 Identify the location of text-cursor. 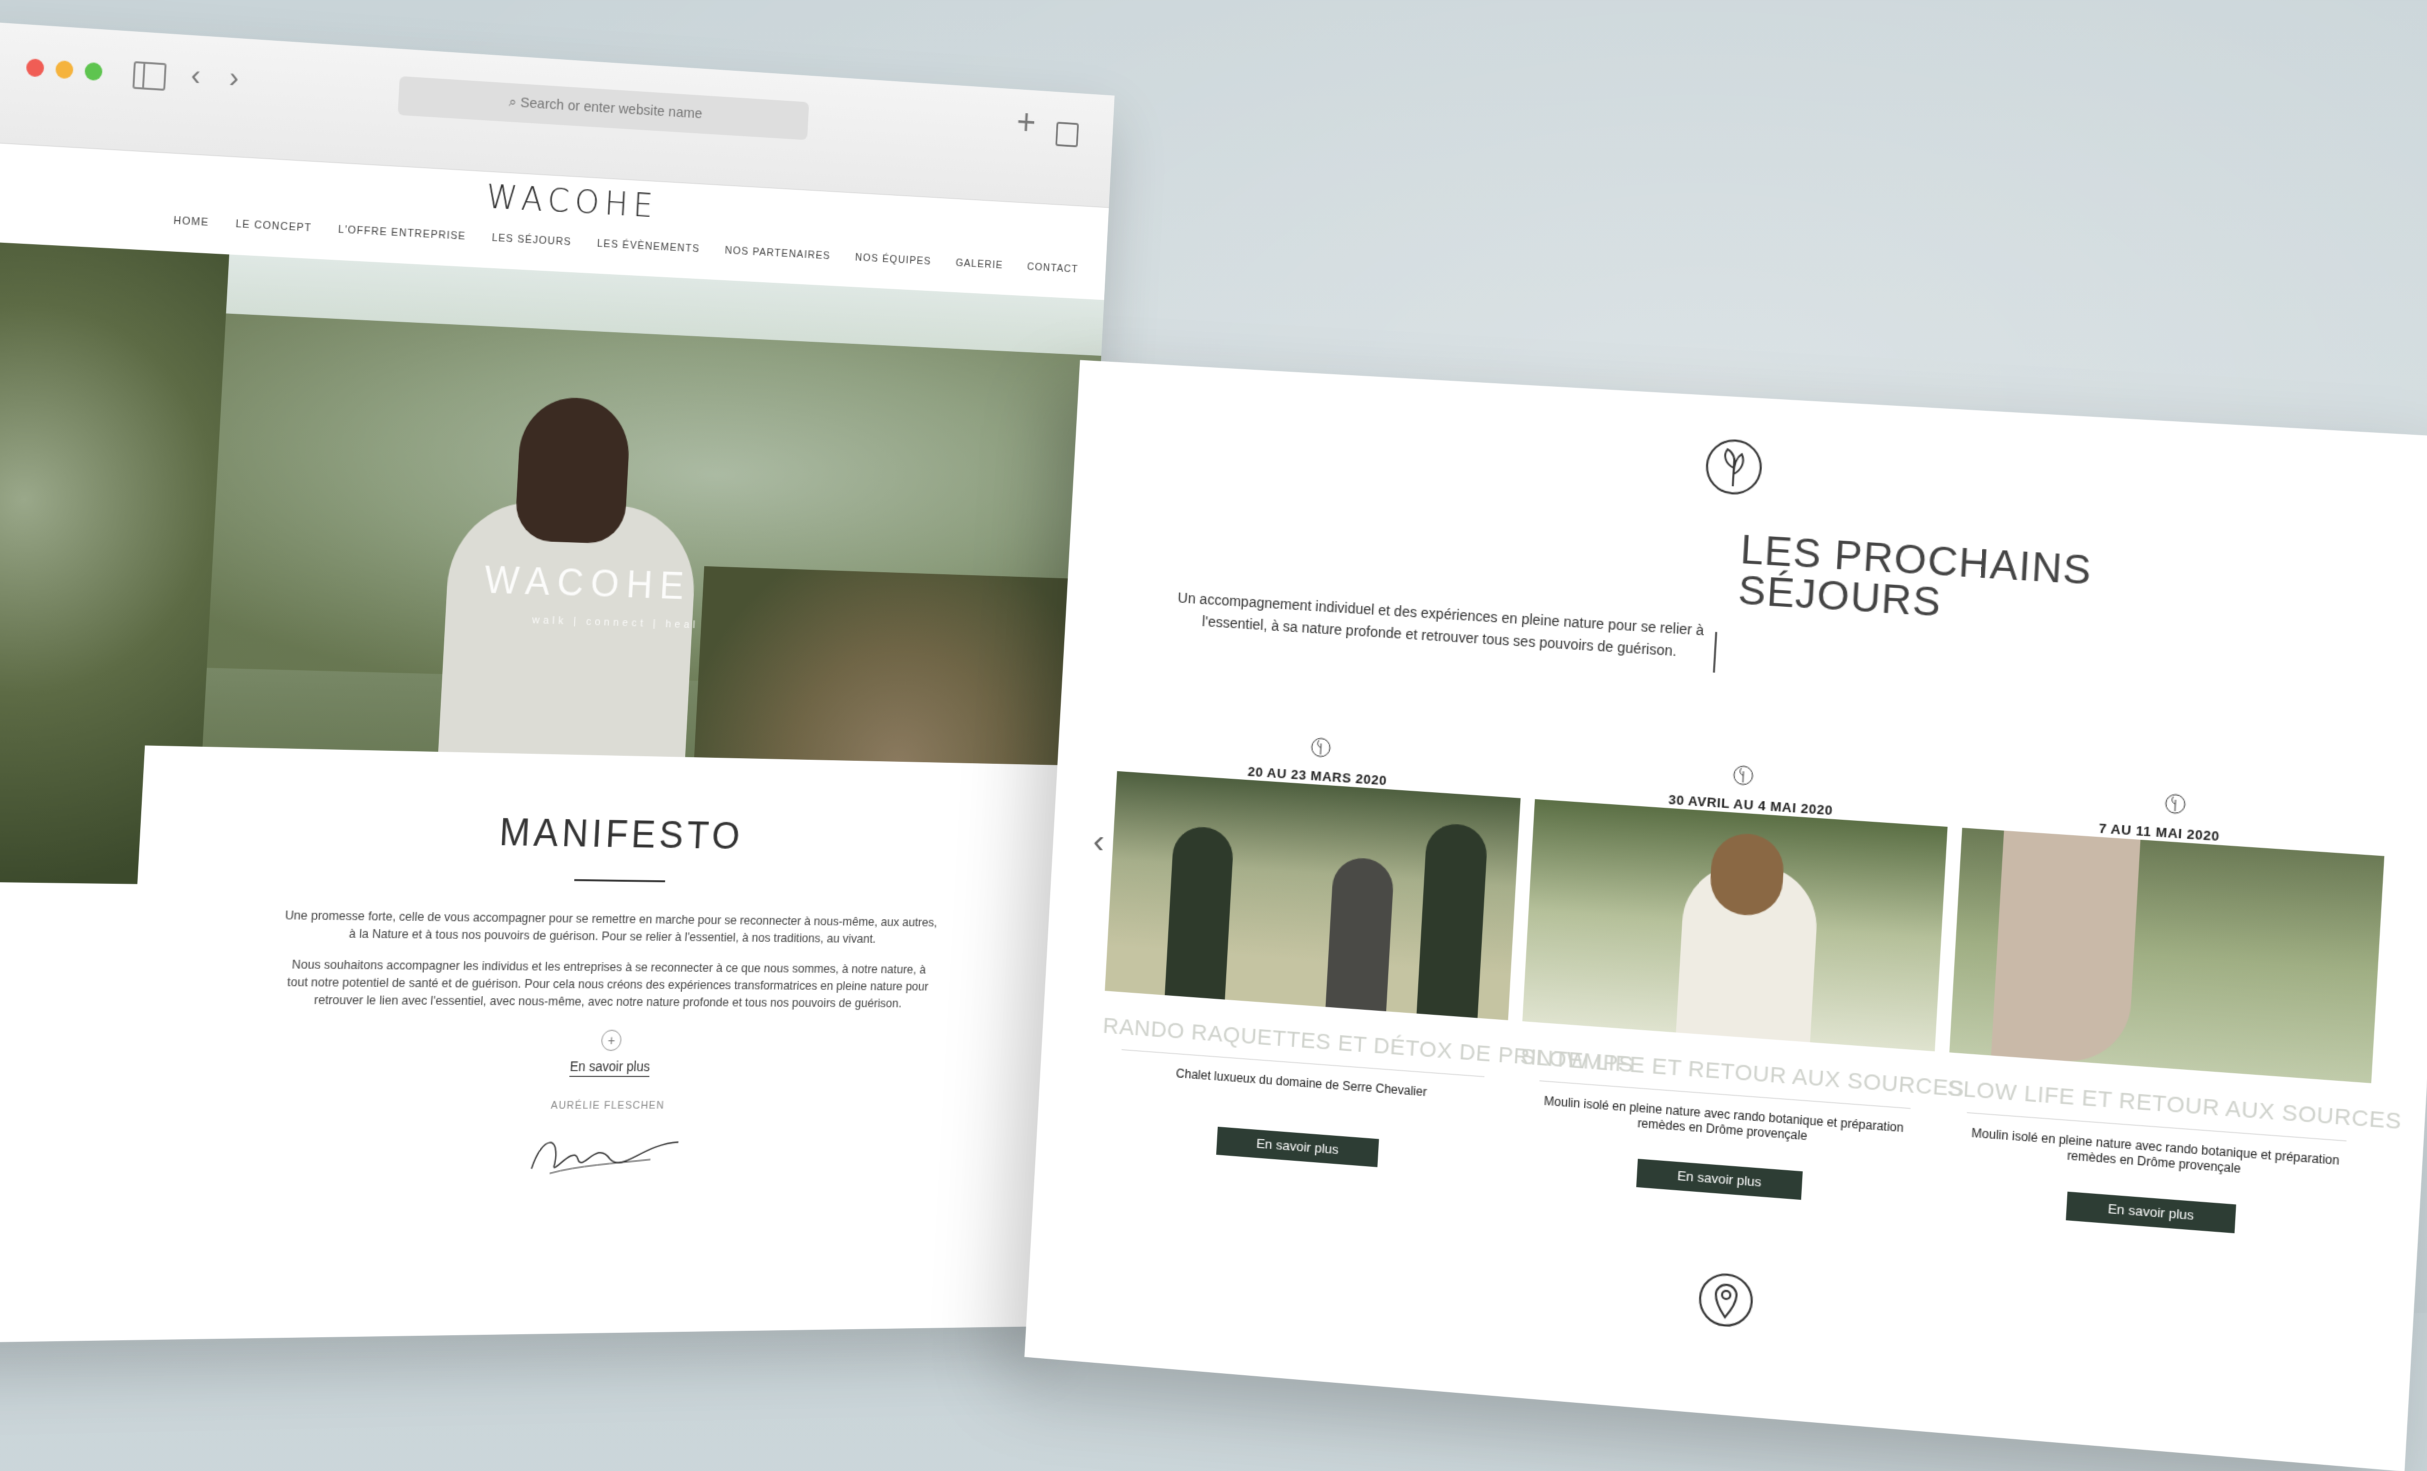
(1715, 652).